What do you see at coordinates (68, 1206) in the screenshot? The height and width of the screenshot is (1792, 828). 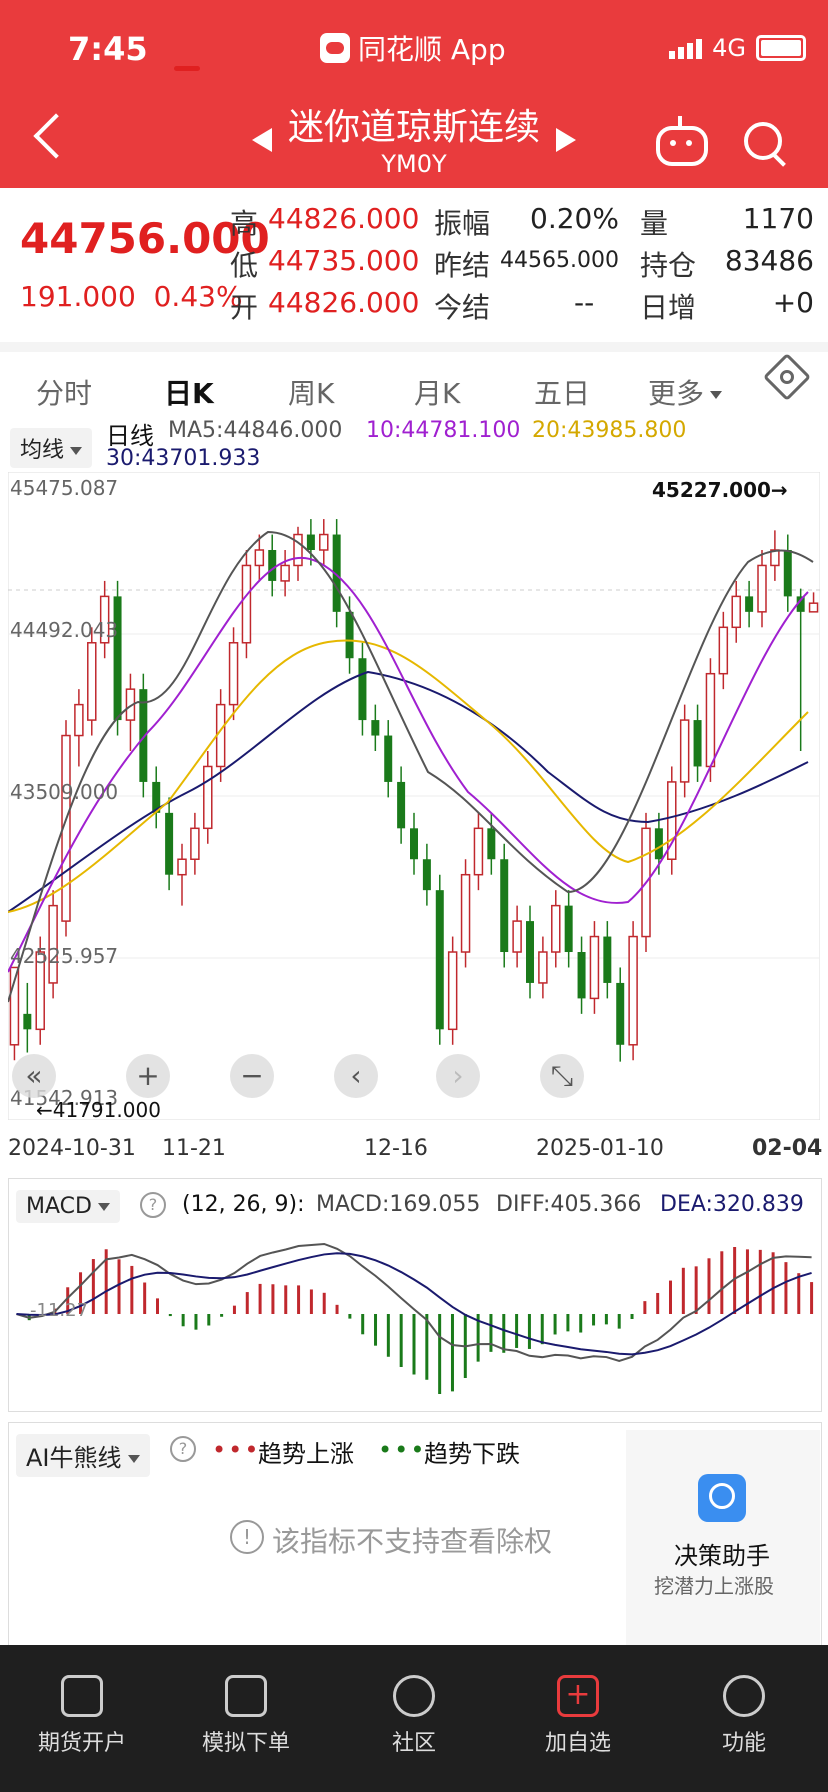 I see `macd-select: MACD` at bounding box center [68, 1206].